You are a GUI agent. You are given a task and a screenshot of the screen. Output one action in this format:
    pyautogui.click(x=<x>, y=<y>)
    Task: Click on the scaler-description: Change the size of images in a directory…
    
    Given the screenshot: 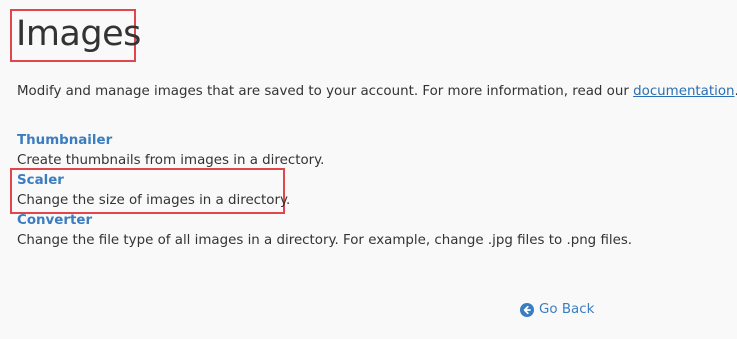 What is the action you would take?
    pyautogui.click(x=154, y=200)
    